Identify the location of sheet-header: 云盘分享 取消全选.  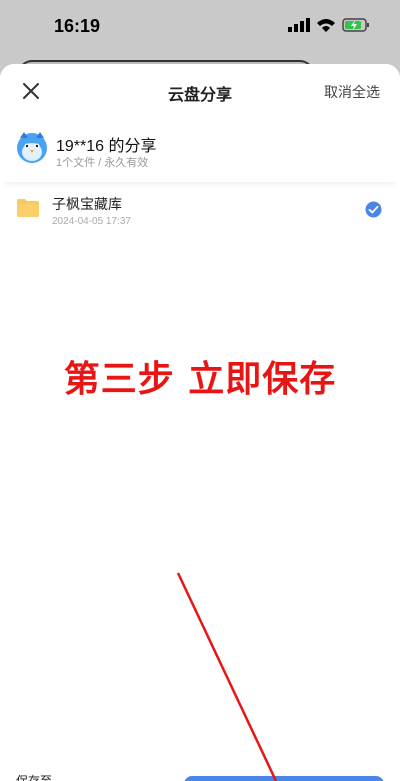
(200, 90).